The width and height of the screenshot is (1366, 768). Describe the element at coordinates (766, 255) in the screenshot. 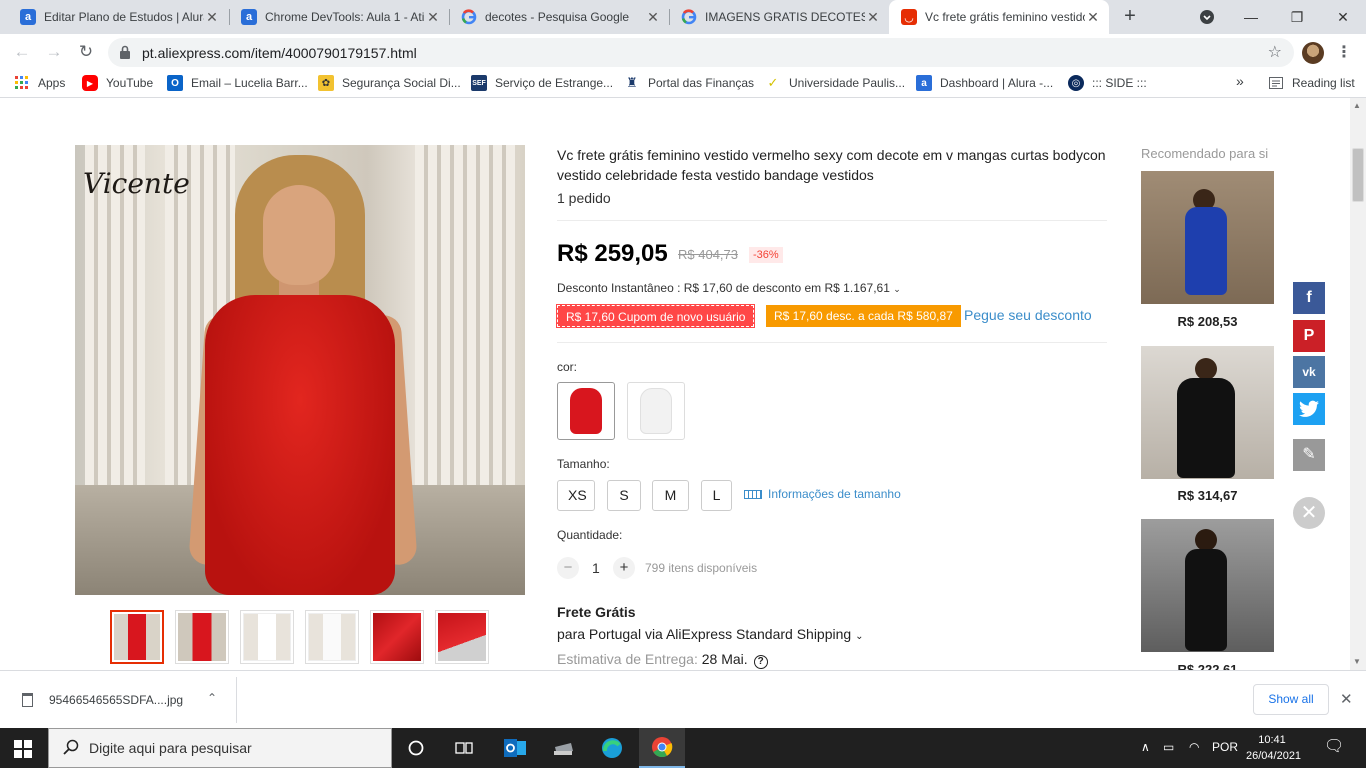

I see `discount-badge: -36%` at that location.